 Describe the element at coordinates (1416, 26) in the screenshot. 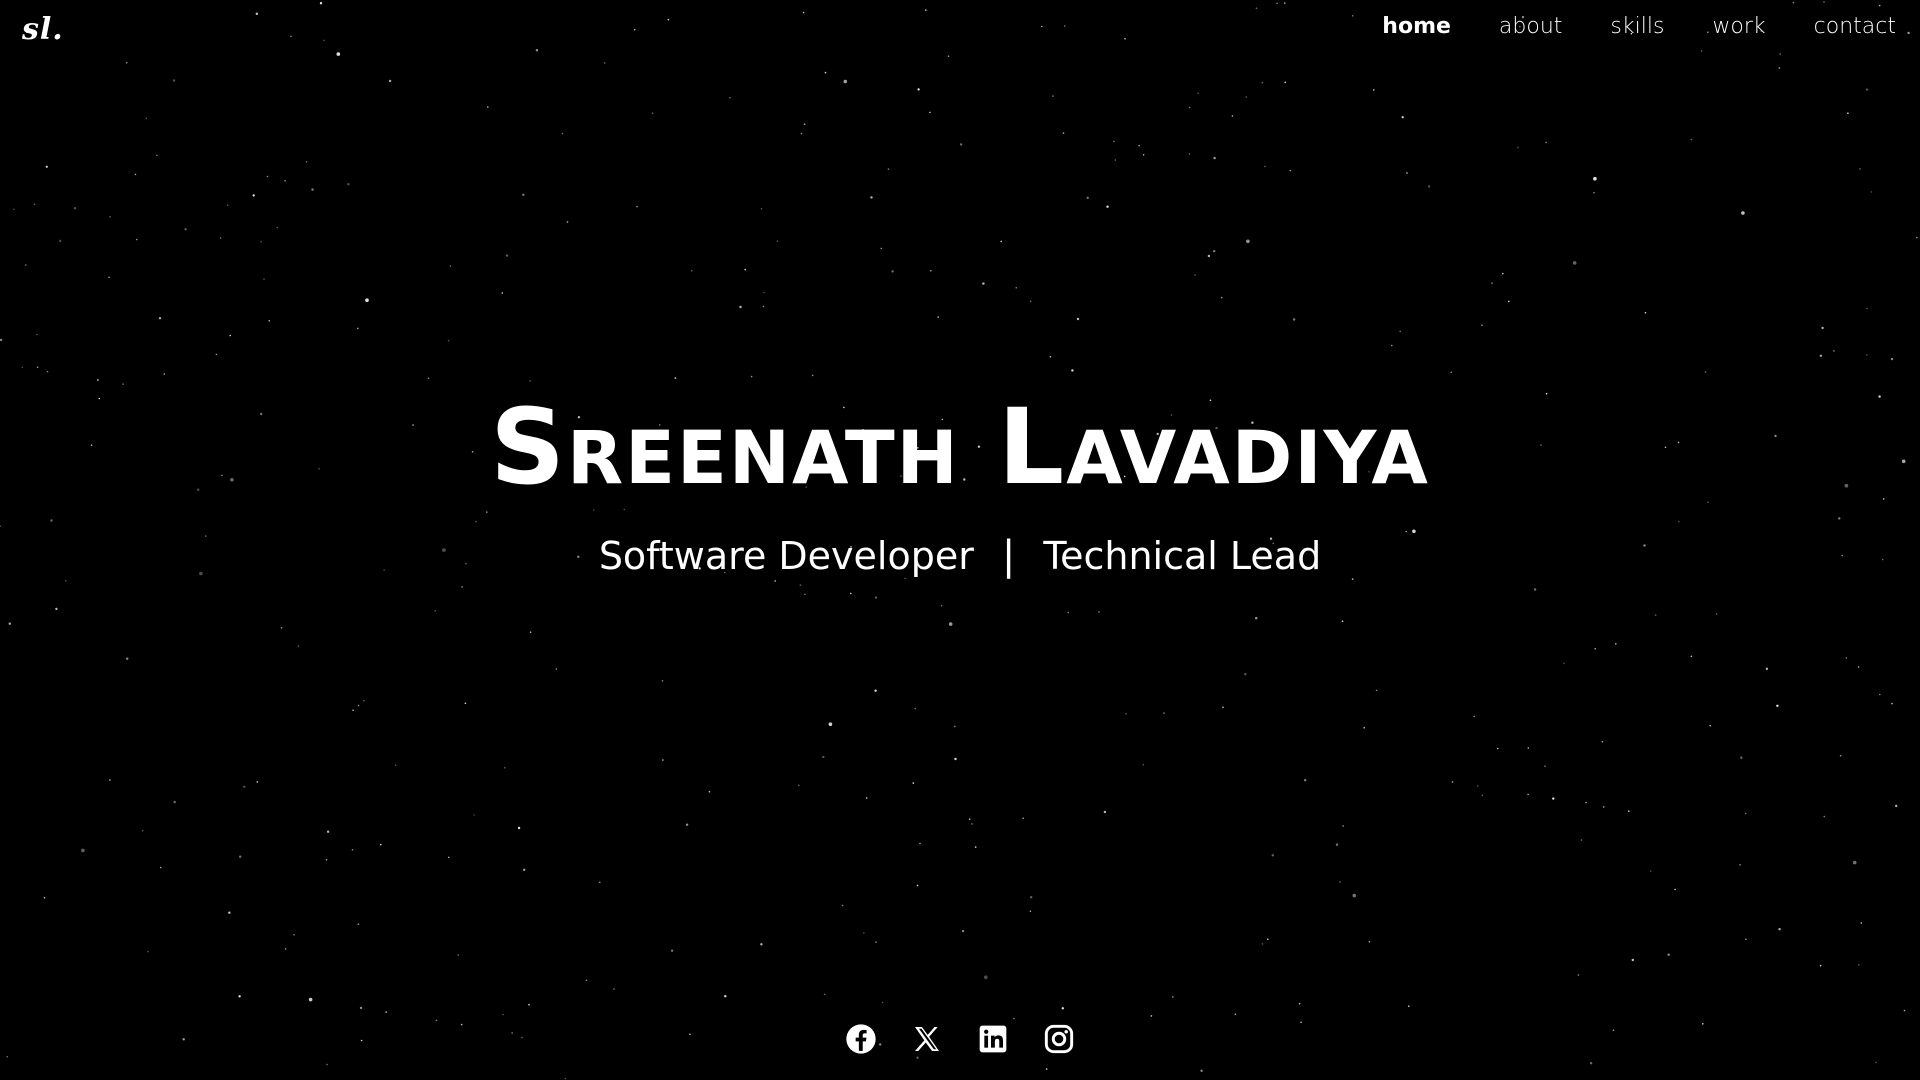

I see `nav-home: home` at that location.